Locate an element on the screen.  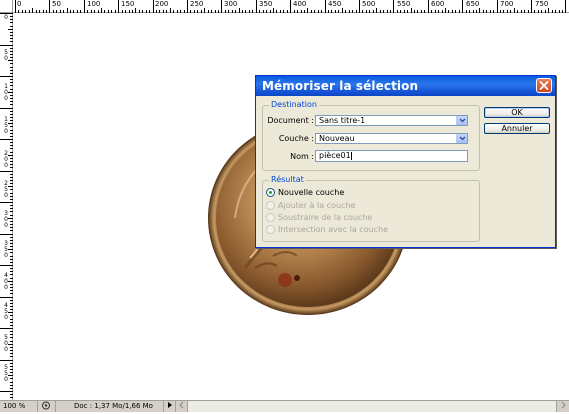
result-legend: Résultat is located at coordinates (287, 179).